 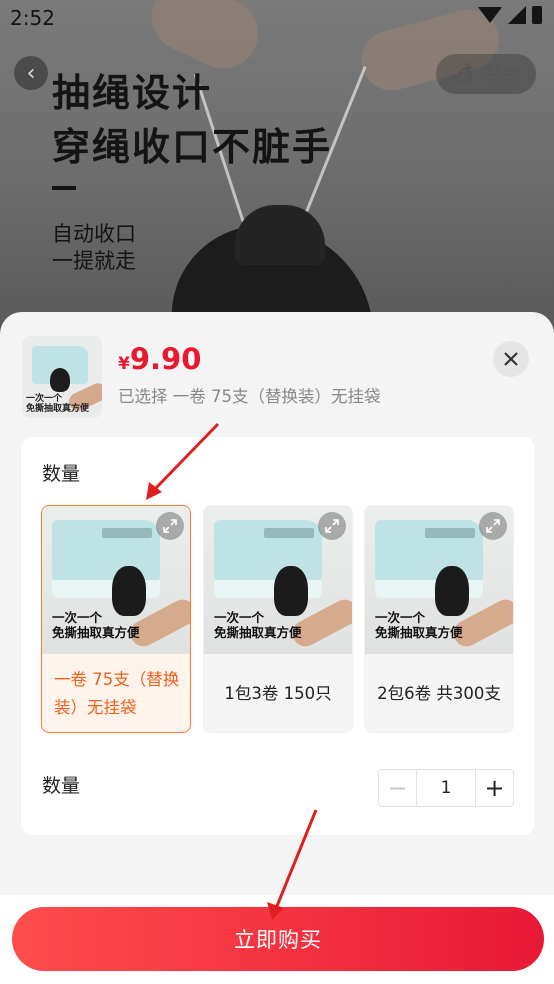 What do you see at coordinates (165, 359) in the screenshot?
I see `price-value: 9.90` at bounding box center [165, 359].